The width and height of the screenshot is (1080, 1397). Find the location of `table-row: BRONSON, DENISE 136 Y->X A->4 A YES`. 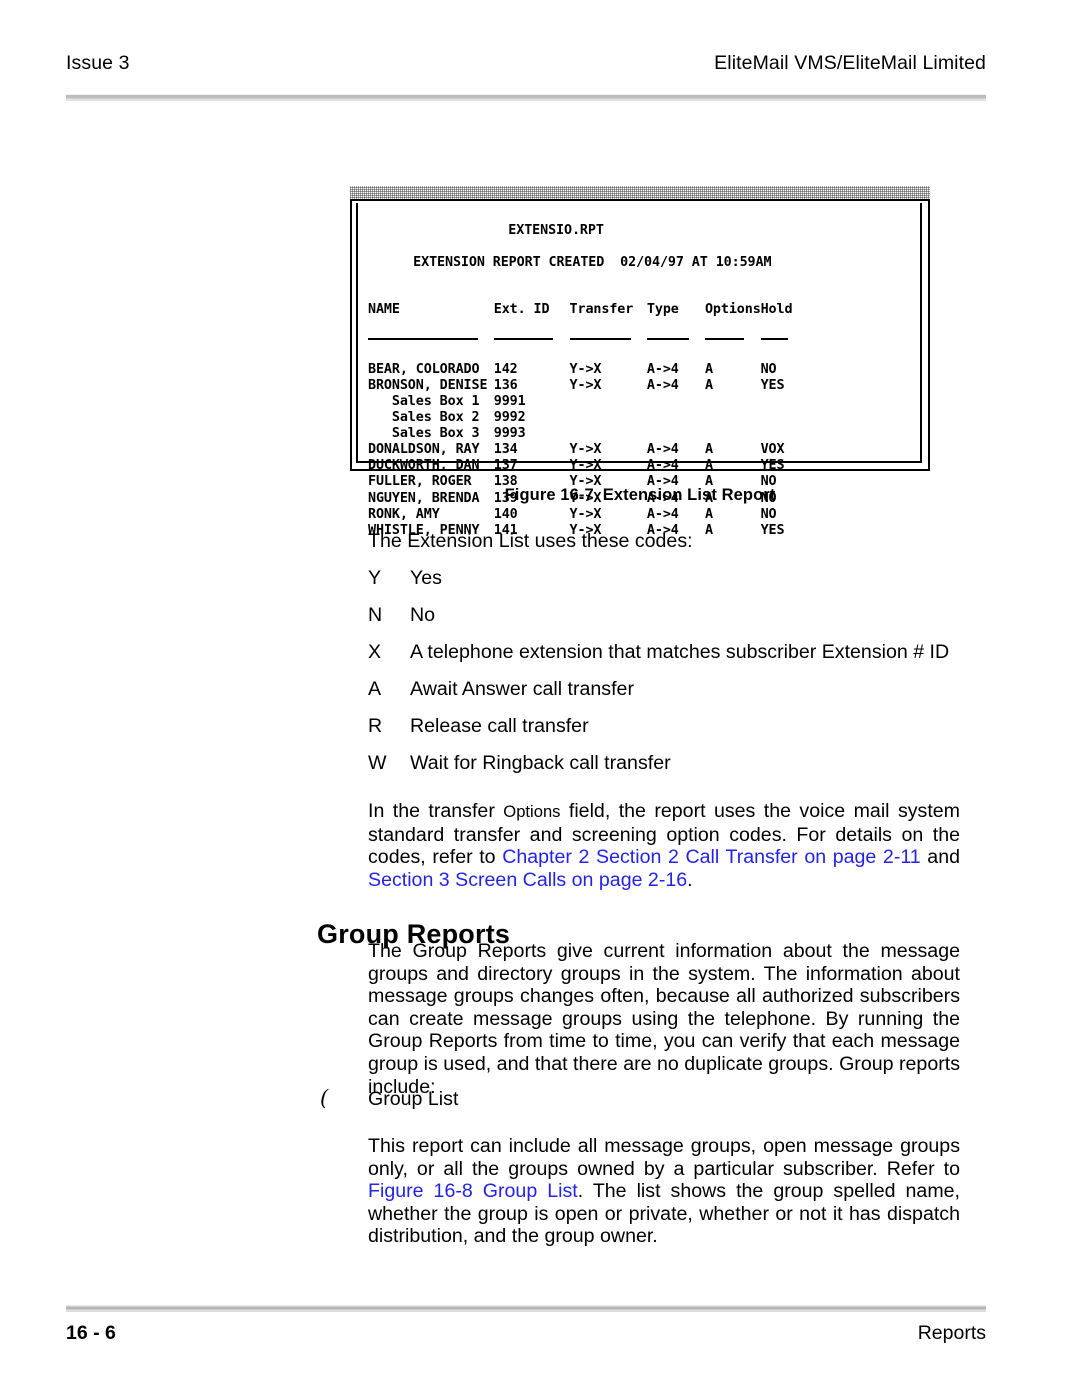

table-row: BRONSON, DENISE 136 Y->X A->4 A YES is located at coordinates (642, 386).